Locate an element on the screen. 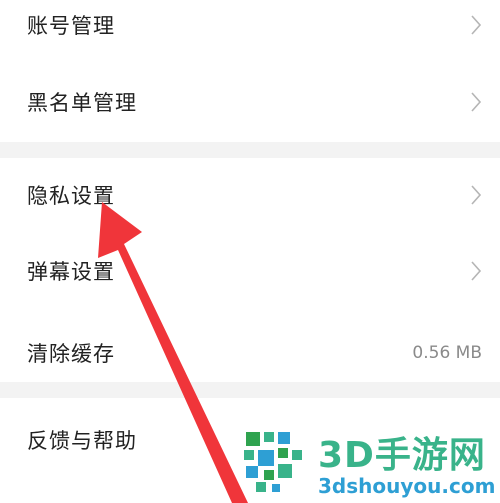 The height and width of the screenshot is (503, 500). settings-item-label: 反馈与帮助 is located at coordinates (82, 441).